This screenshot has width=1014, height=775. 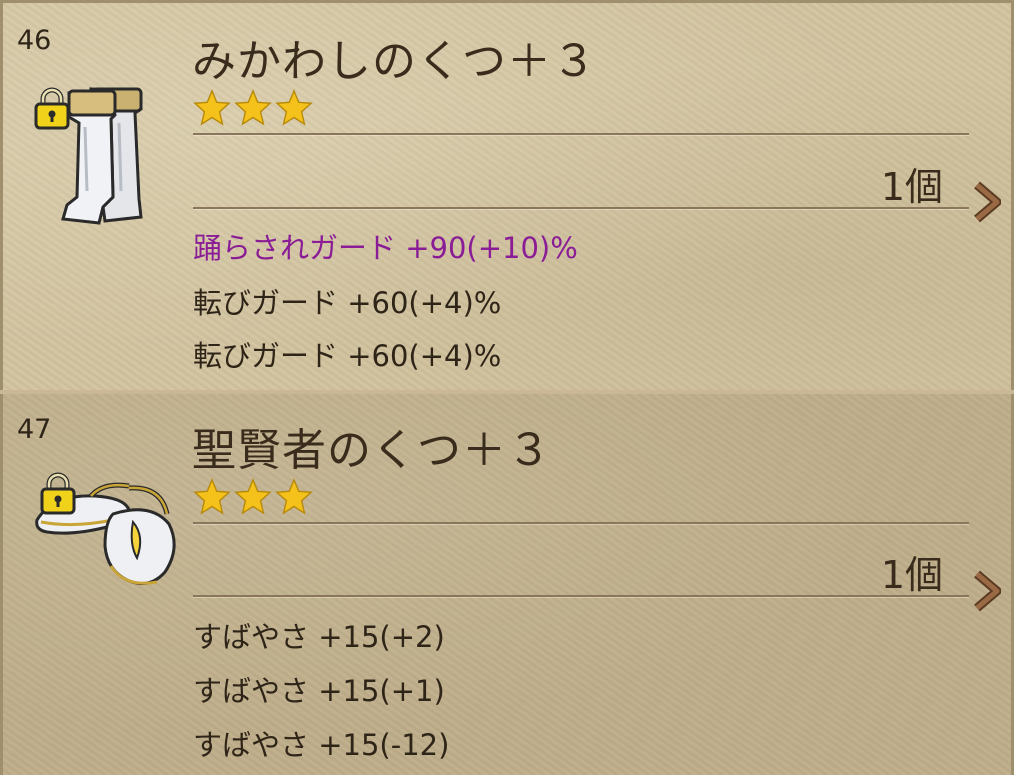 I want to click on item-stat: 踊らされガード +90(+10)%, so click(x=385, y=248).